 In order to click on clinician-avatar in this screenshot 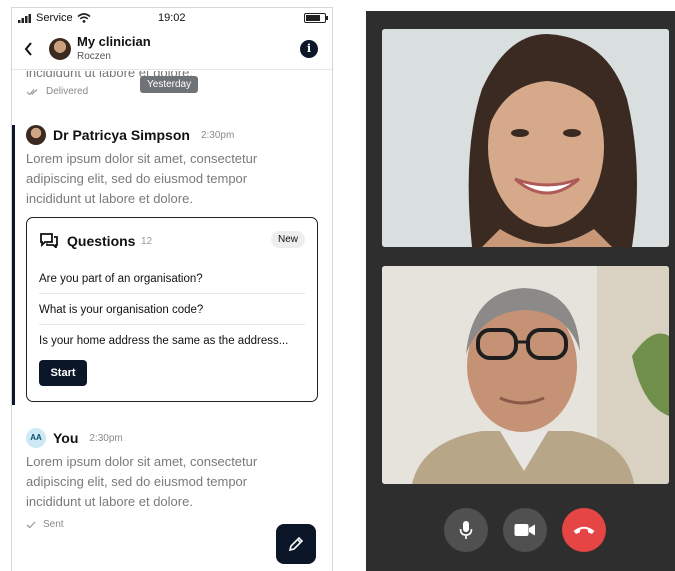, I will do `click(60, 49)`.